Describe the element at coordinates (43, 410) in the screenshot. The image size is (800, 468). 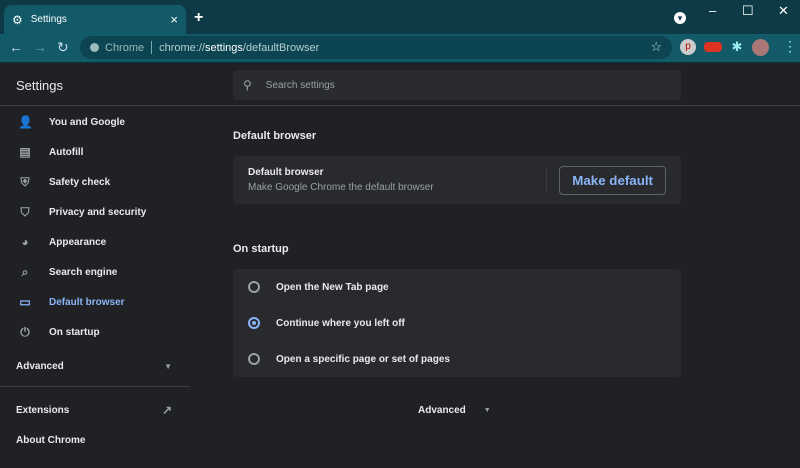
I see `sidebar-extensions-label: Extensions` at that location.